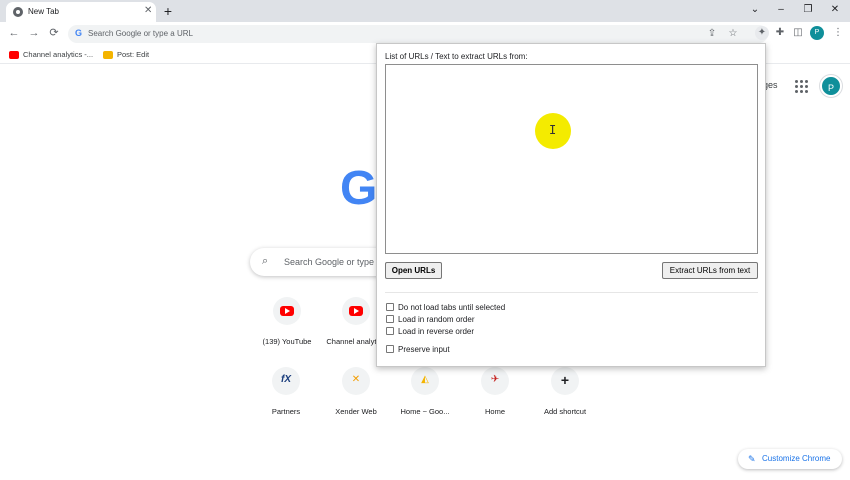 The height and width of the screenshot is (480, 850). Describe the element at coordinates (287, 341) in the screenshot. I see `shortcut-label: (139) YouTube` at that location.